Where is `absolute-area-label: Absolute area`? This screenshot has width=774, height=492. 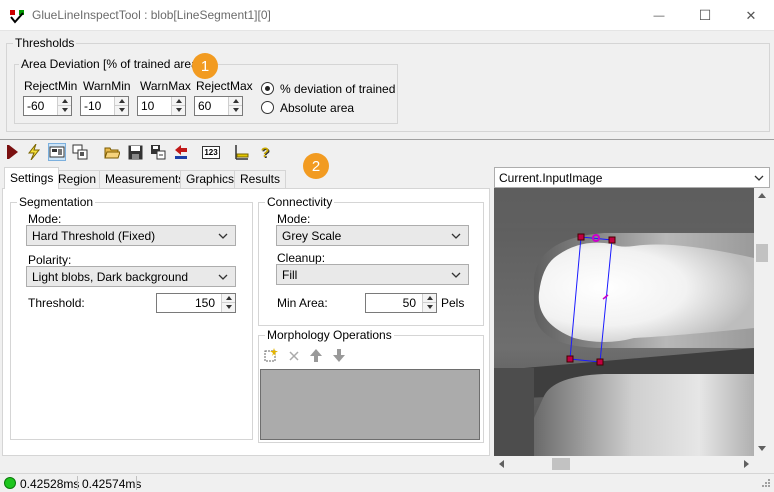 absolute-area-label: Absolute area is located at coordinates (317, 108).